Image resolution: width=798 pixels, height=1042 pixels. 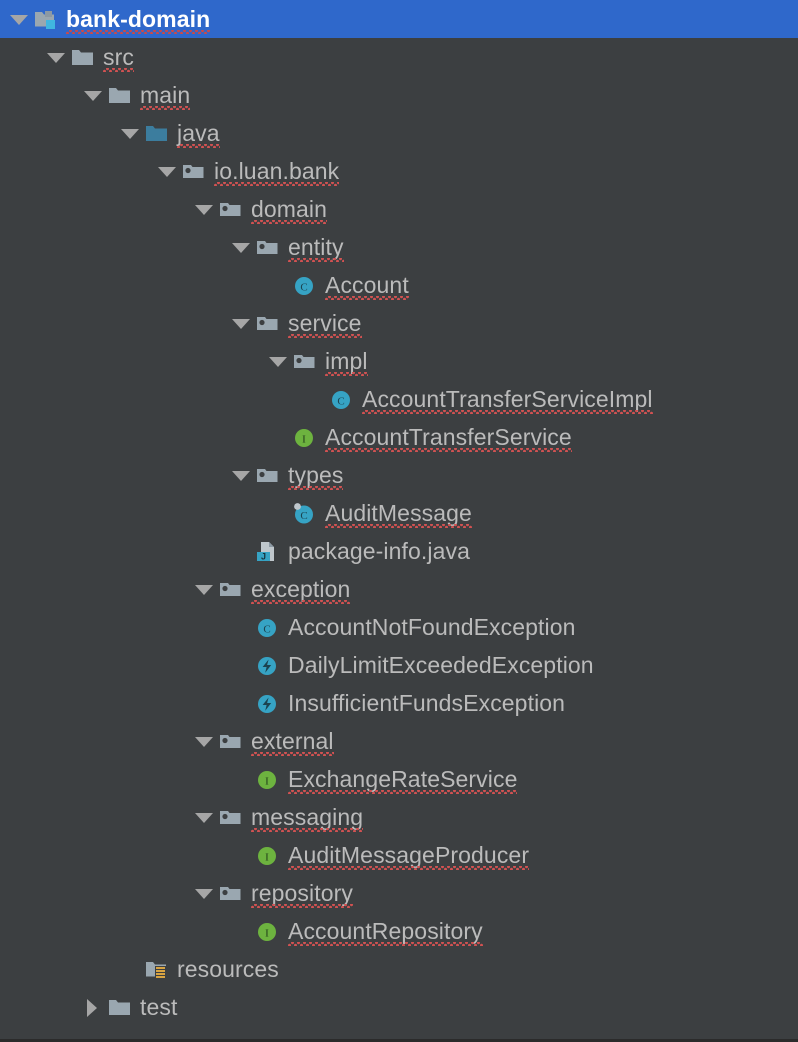 What do you see at coordinates (432, 627) in the screenshot?
I see `tree-row-label: AccountNotFoundException` at bounding box center [432, 627].